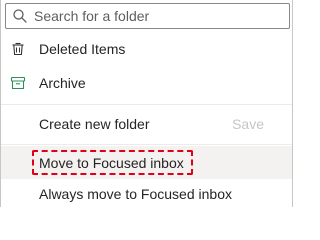 Image resolution: width=320 pixels, height=240 pixels. I want to click on folder-search-input, so click(154, 16).